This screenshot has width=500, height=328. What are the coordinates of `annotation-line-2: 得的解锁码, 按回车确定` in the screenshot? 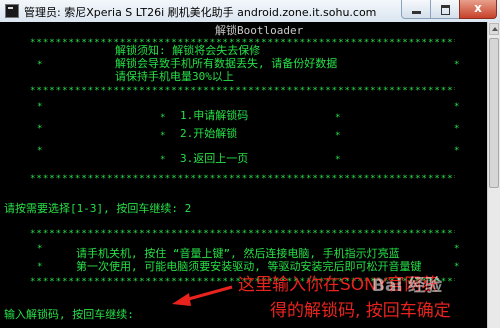 It's located at (360, 311).